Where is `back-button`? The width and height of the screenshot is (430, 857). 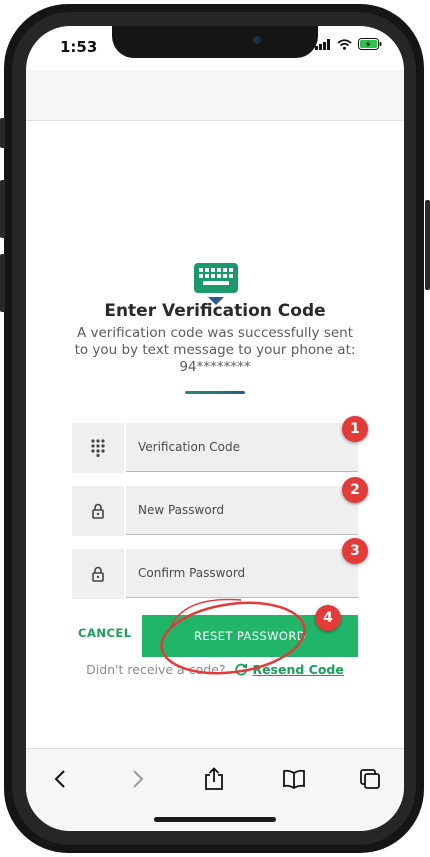
back-button is located at coordinates (60, 779).